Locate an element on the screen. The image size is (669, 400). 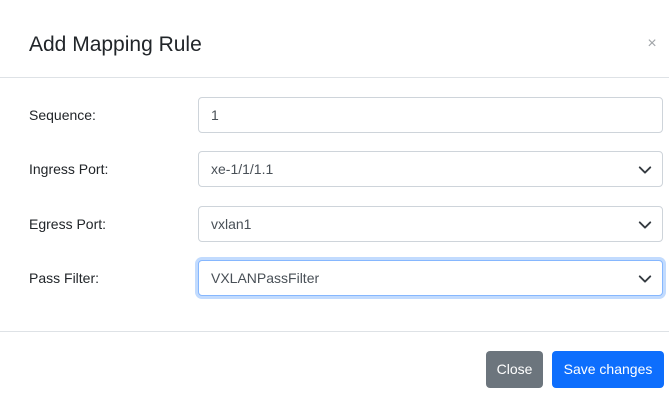
egress-port-value: vxlan1 is located at coordinates (231, 224).